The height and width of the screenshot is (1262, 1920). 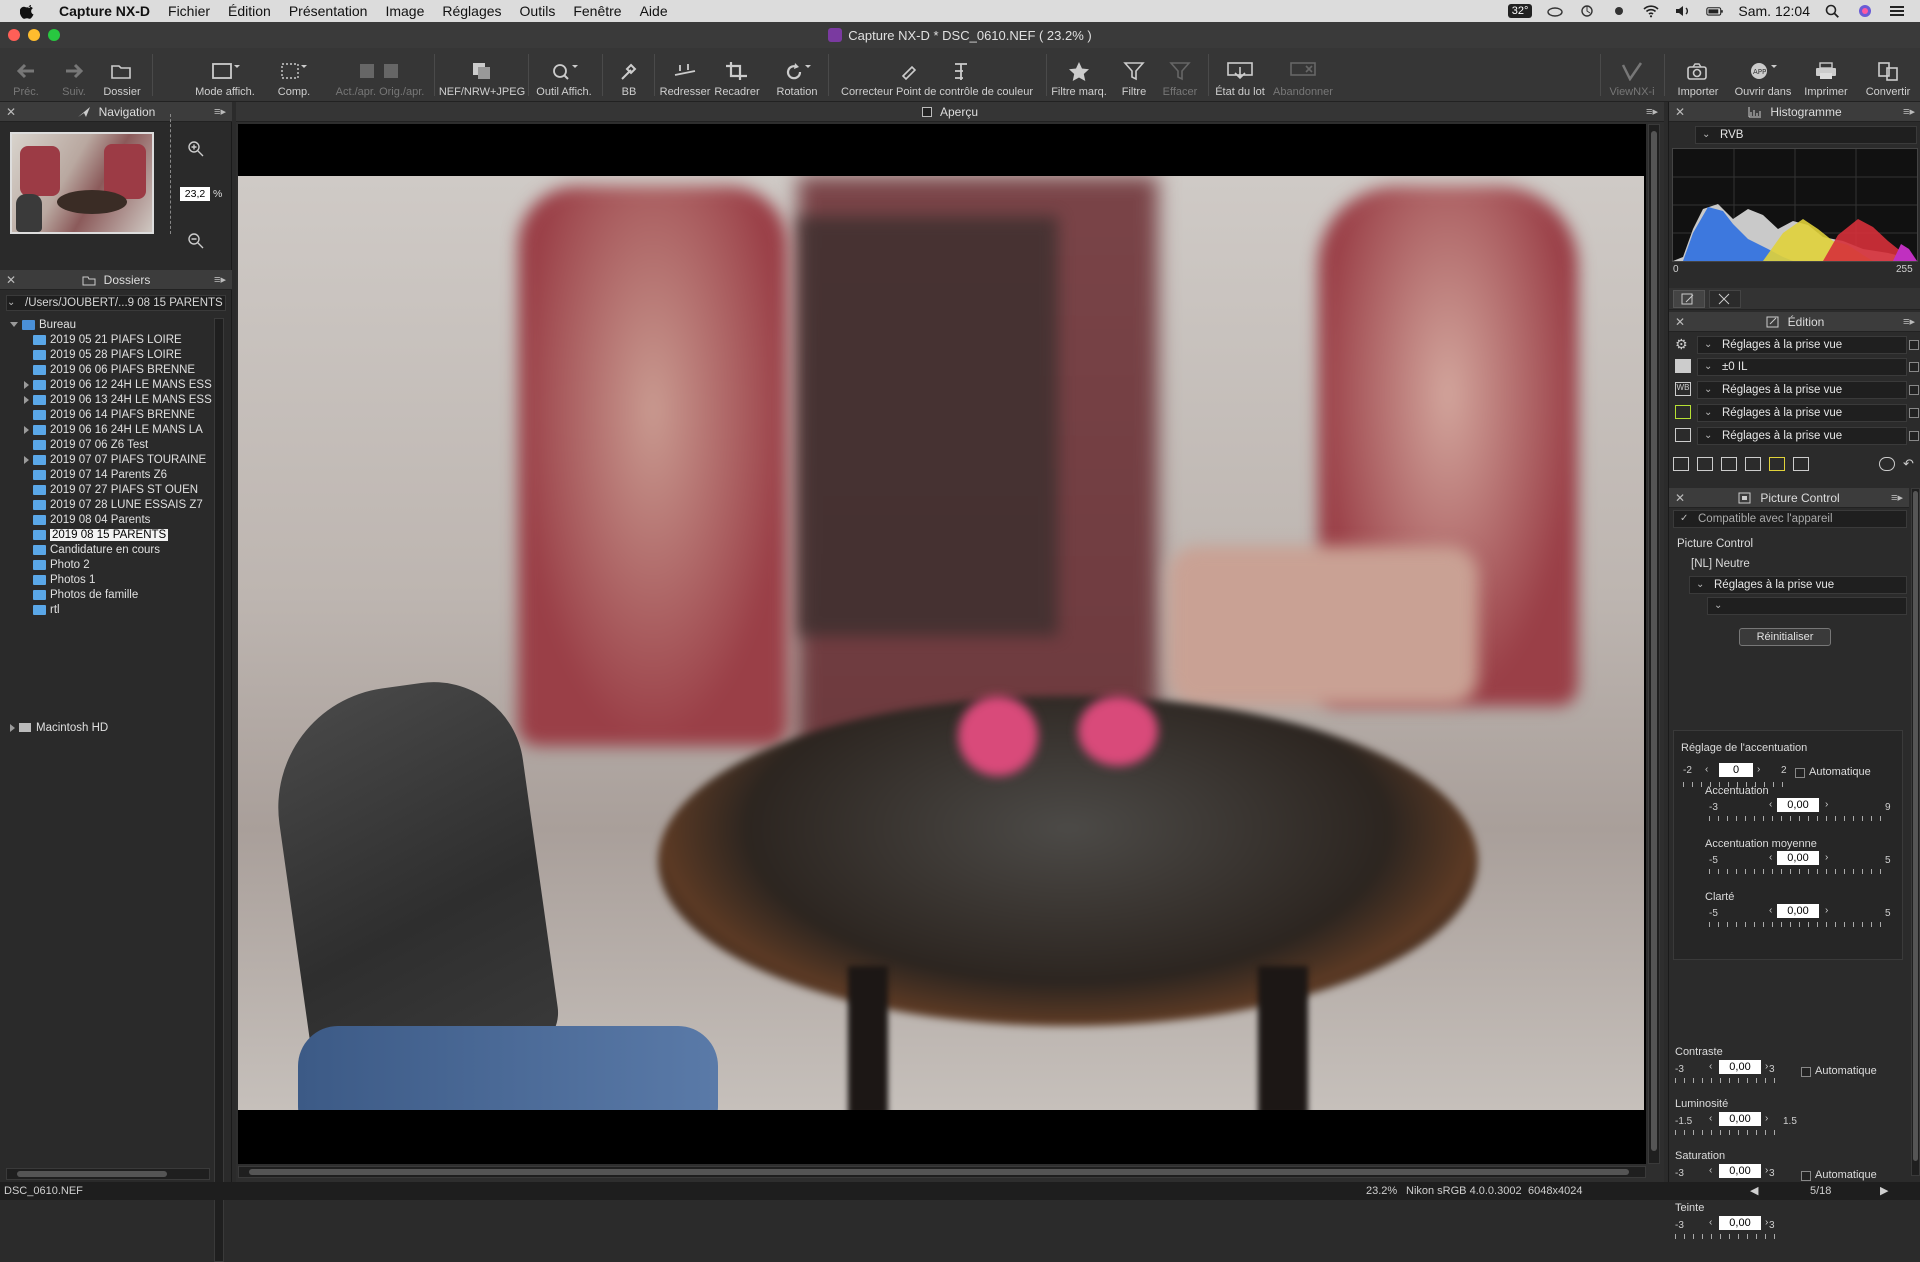 What do you see at coordinates (1802, 390) in the screenshot?
I see `edit-row-white-balance: ⌄ Réglages à la prise vue` at bounding box center [1802, 390].